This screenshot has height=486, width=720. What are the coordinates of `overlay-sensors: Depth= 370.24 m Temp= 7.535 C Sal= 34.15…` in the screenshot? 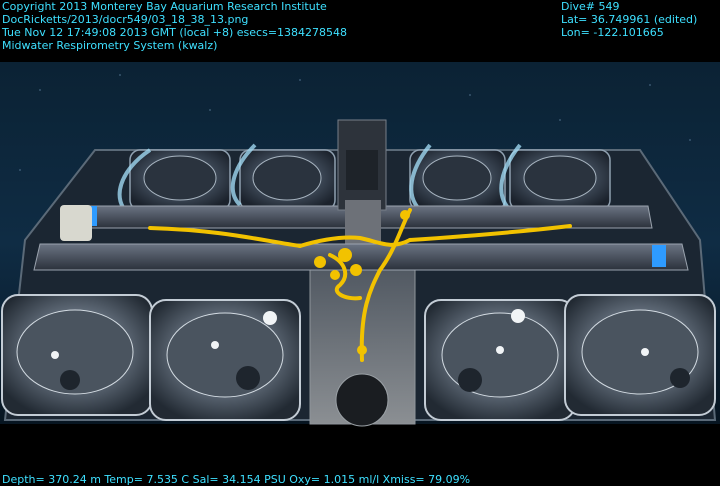 It's located at (236, 479).